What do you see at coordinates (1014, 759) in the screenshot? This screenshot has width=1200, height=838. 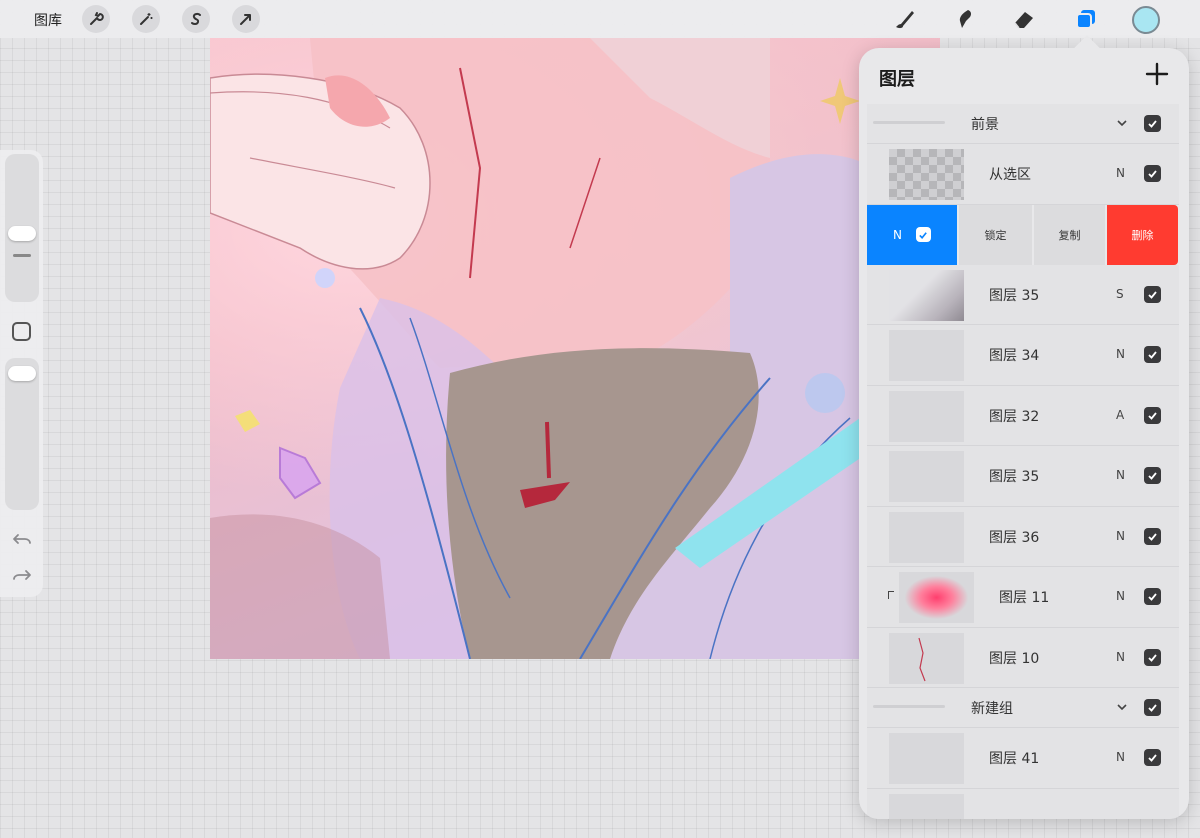 I see `layer-name: 图层 41` at bounding box center [1014, 759].